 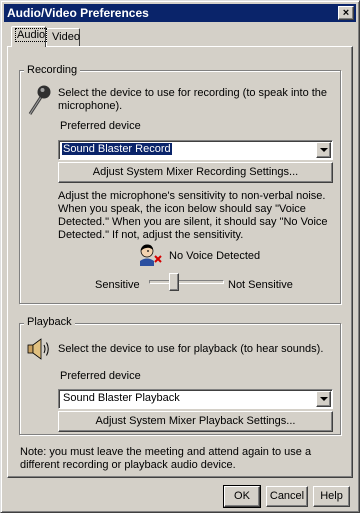 I want to click on sensitivity-slider, so click(x=186, y=282).